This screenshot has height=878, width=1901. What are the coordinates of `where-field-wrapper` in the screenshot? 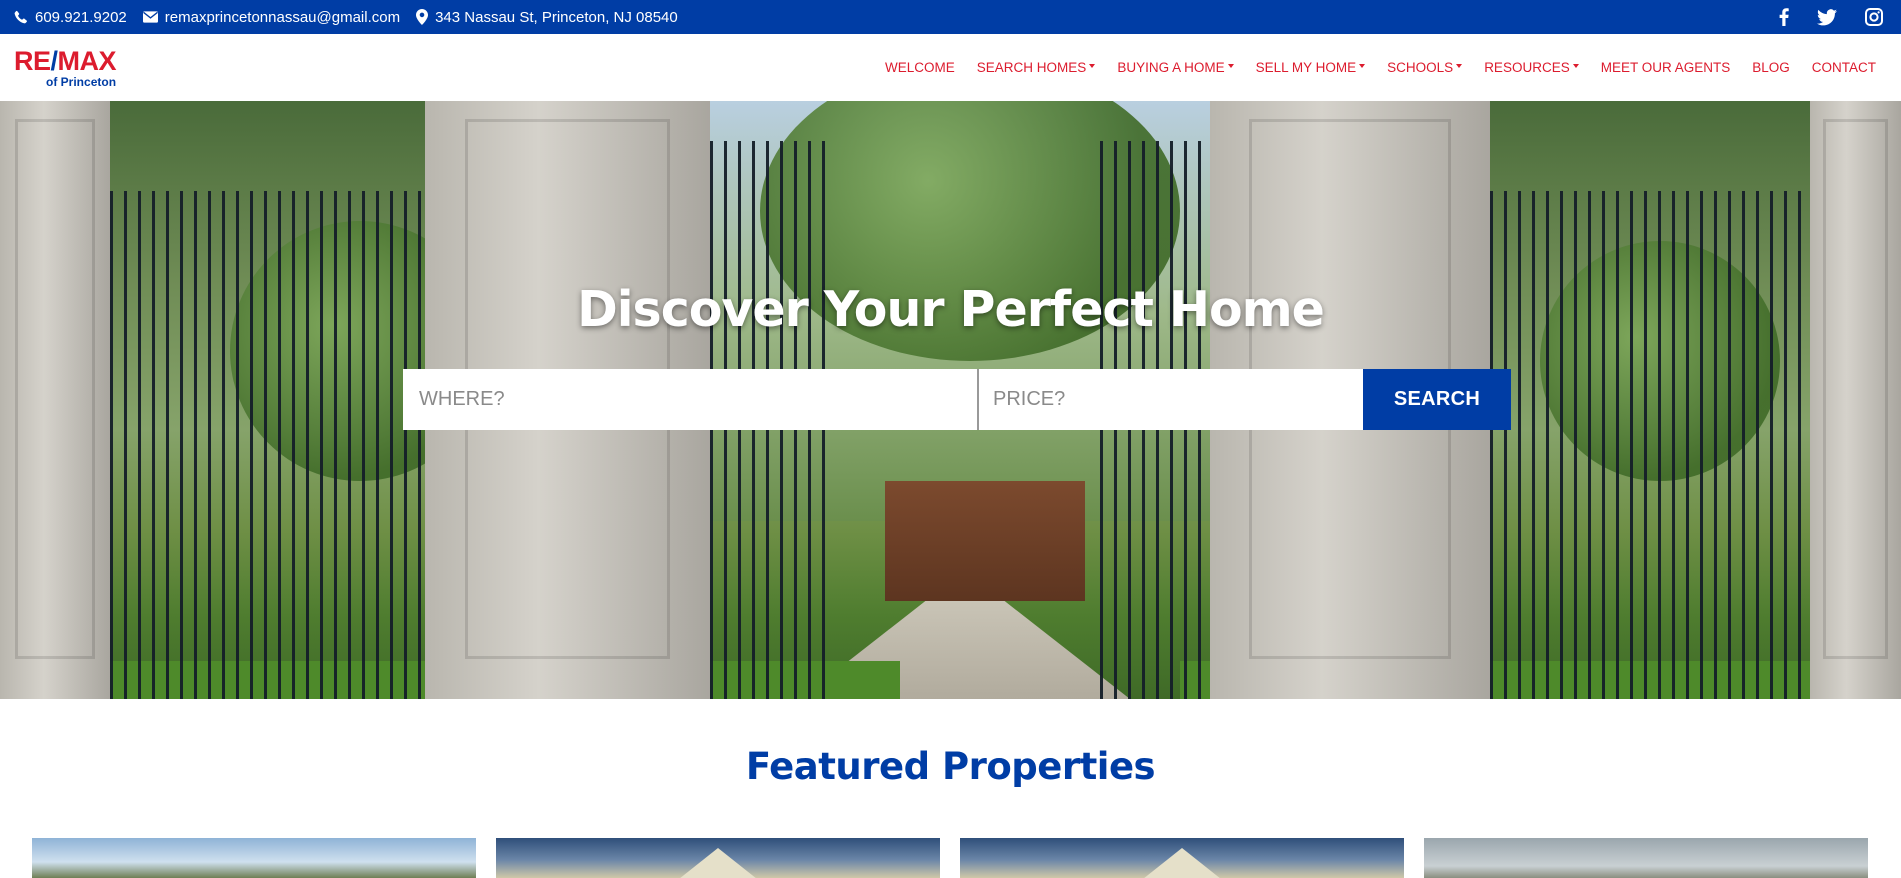 It's located at (691, 399).